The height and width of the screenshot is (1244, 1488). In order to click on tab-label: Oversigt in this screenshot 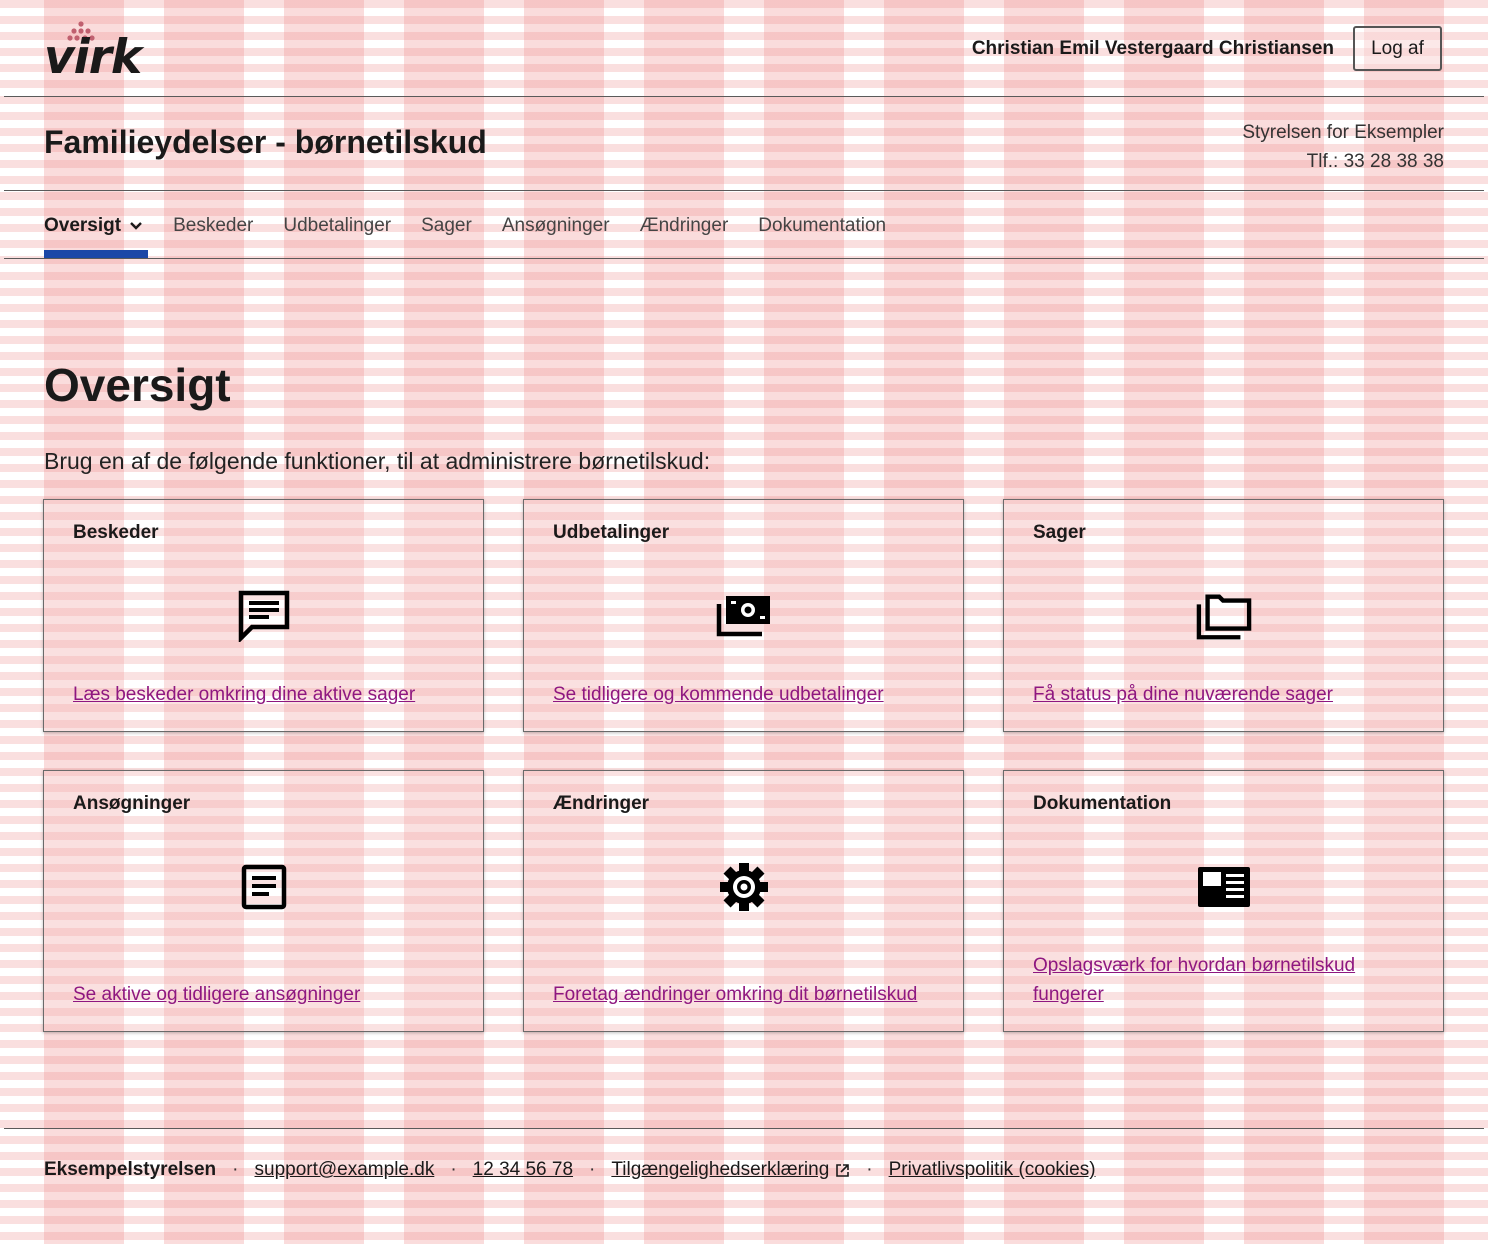, I will do `click(83, 225)`.